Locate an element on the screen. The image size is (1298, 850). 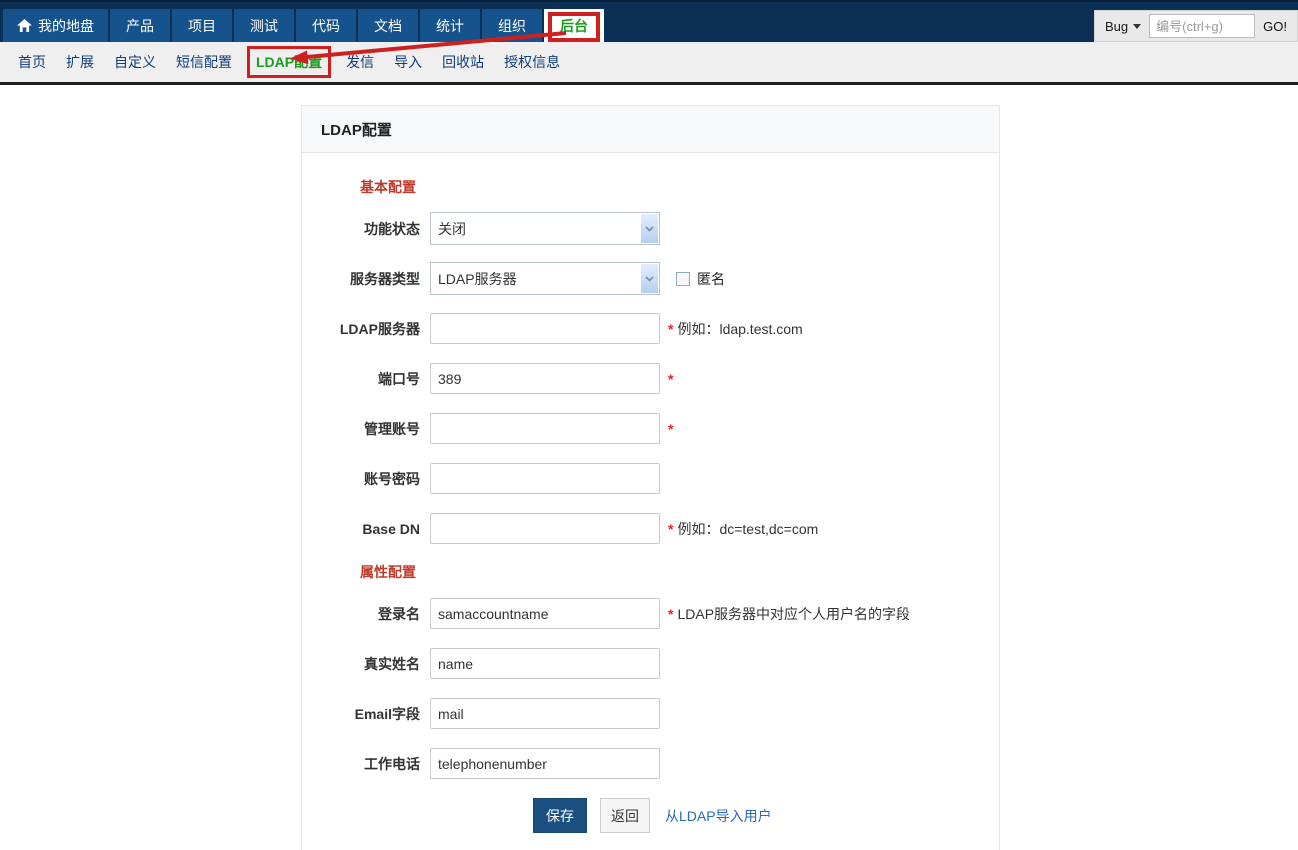
field-label: Base DN is located at coordinates (391, 528).